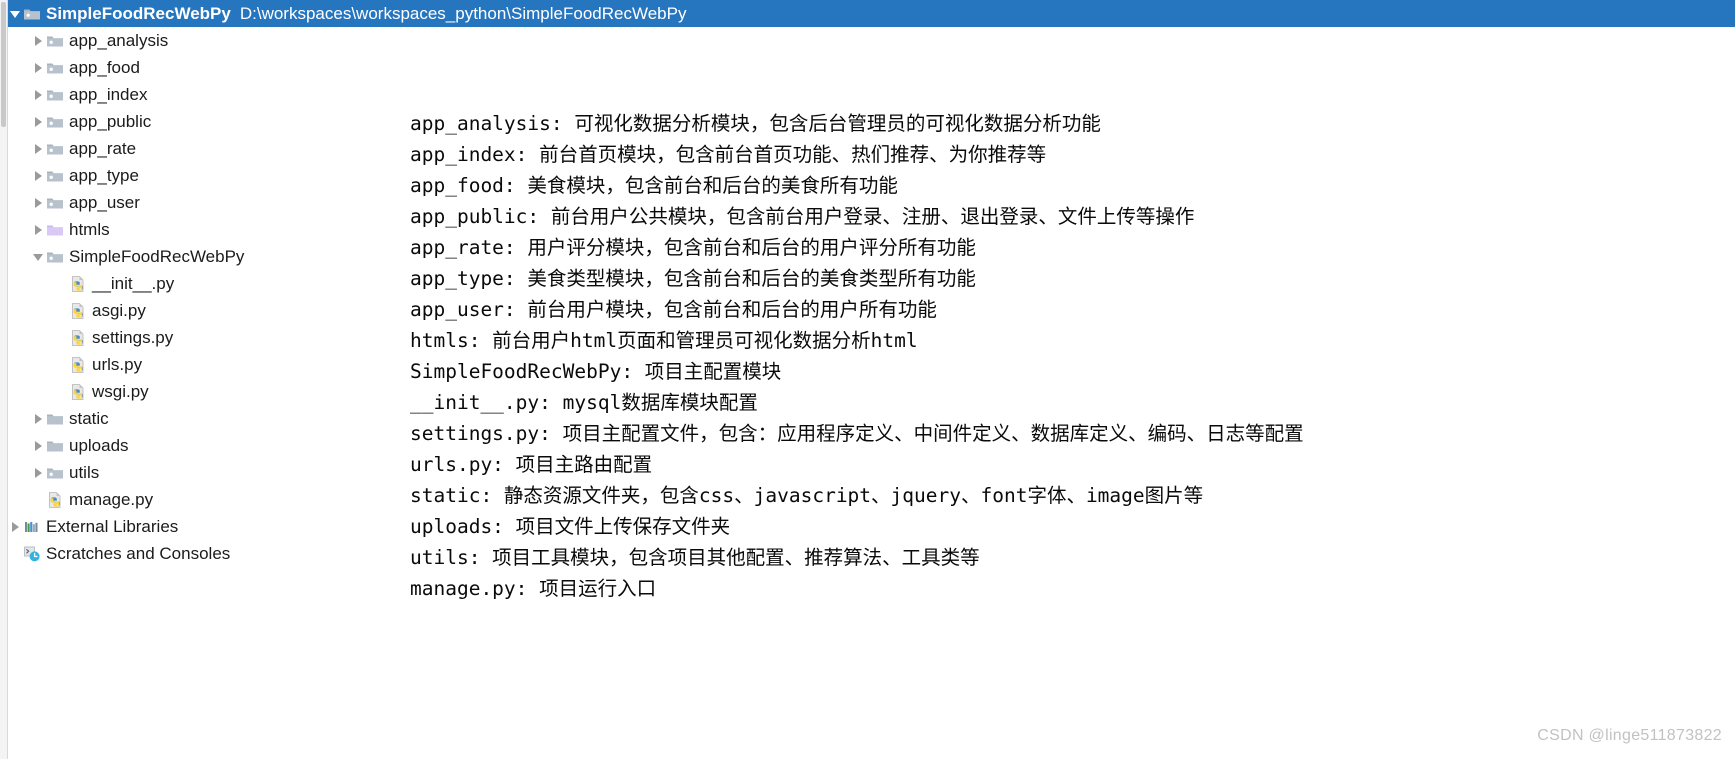 The image size is (1736, 759). Describe the element at coordinates (388, 67) in the screenshot. I see `tree-row: app_food` at that location.